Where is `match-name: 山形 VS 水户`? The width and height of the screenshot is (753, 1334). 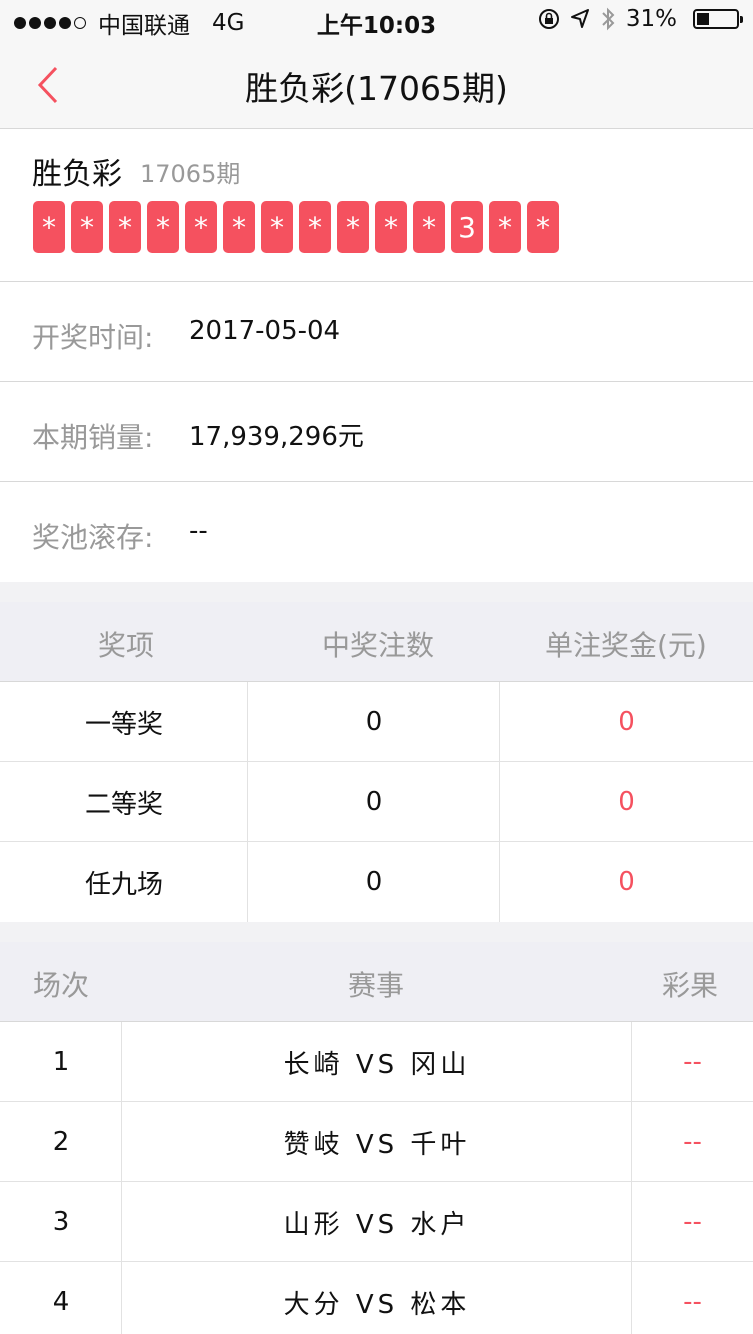 match-name: 山形 VS 水户 is located at coordinates (377, 1224).